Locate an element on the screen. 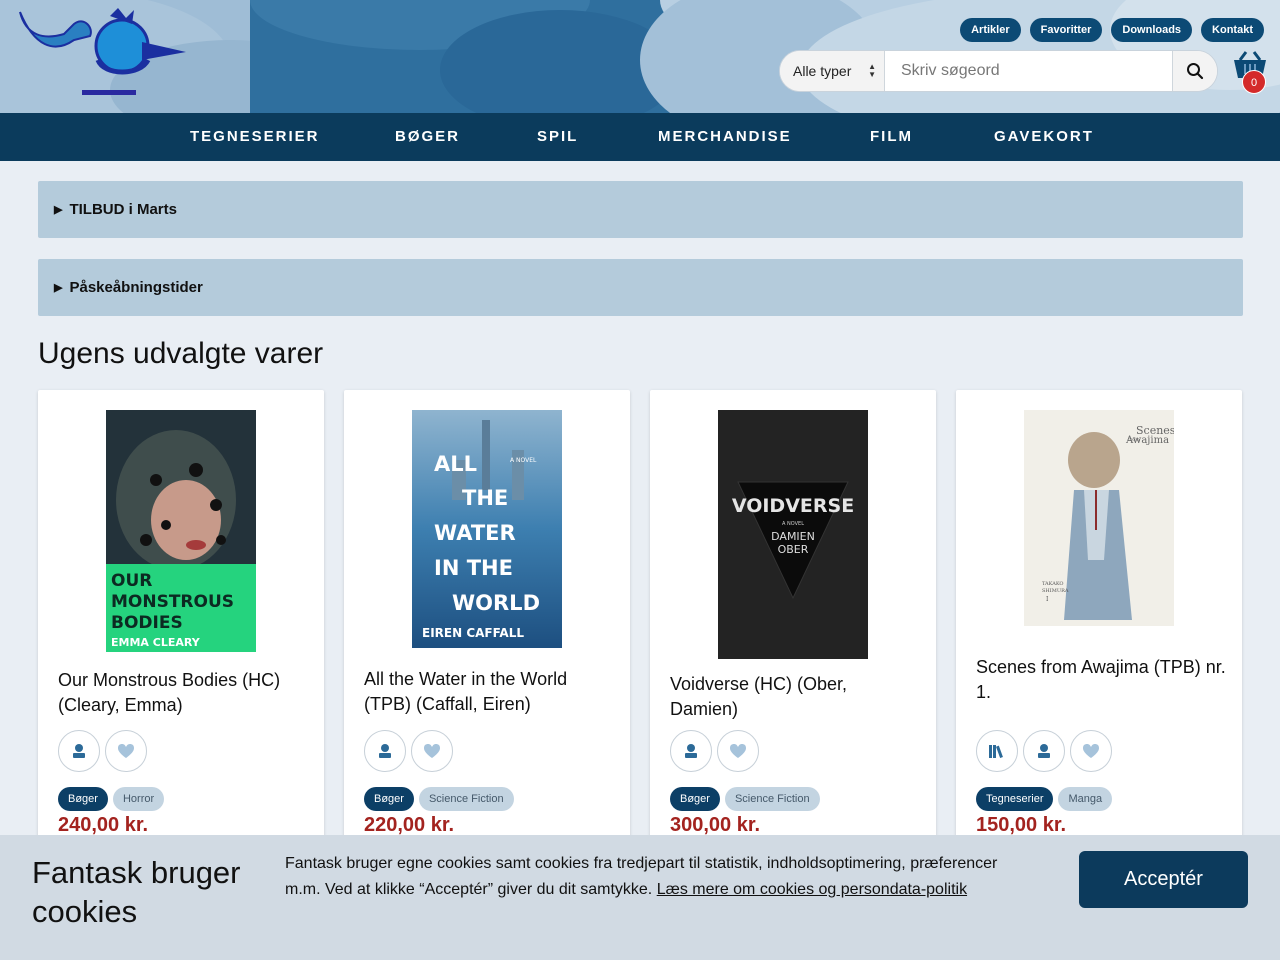  series-button is located at coordinates (997, 751).